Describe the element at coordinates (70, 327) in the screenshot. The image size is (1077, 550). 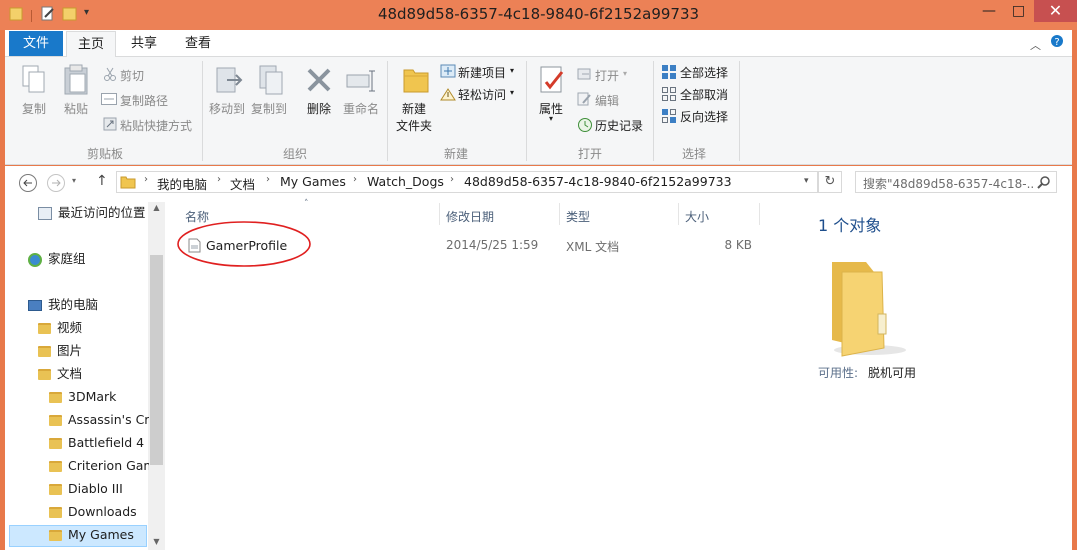
I see `nav-label: 视频` at that location.